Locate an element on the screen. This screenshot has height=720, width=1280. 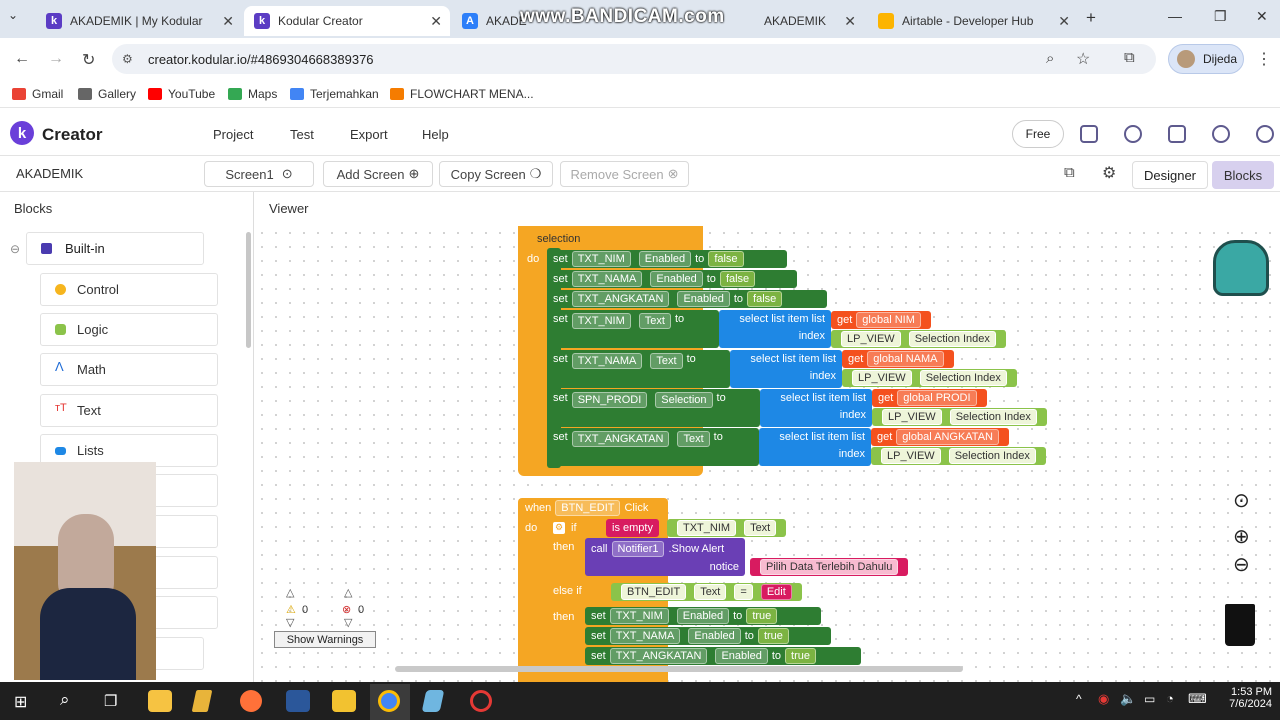
tab-kodular-creator: k Kodular Creator ✕ is located at coordinates (347, 21).